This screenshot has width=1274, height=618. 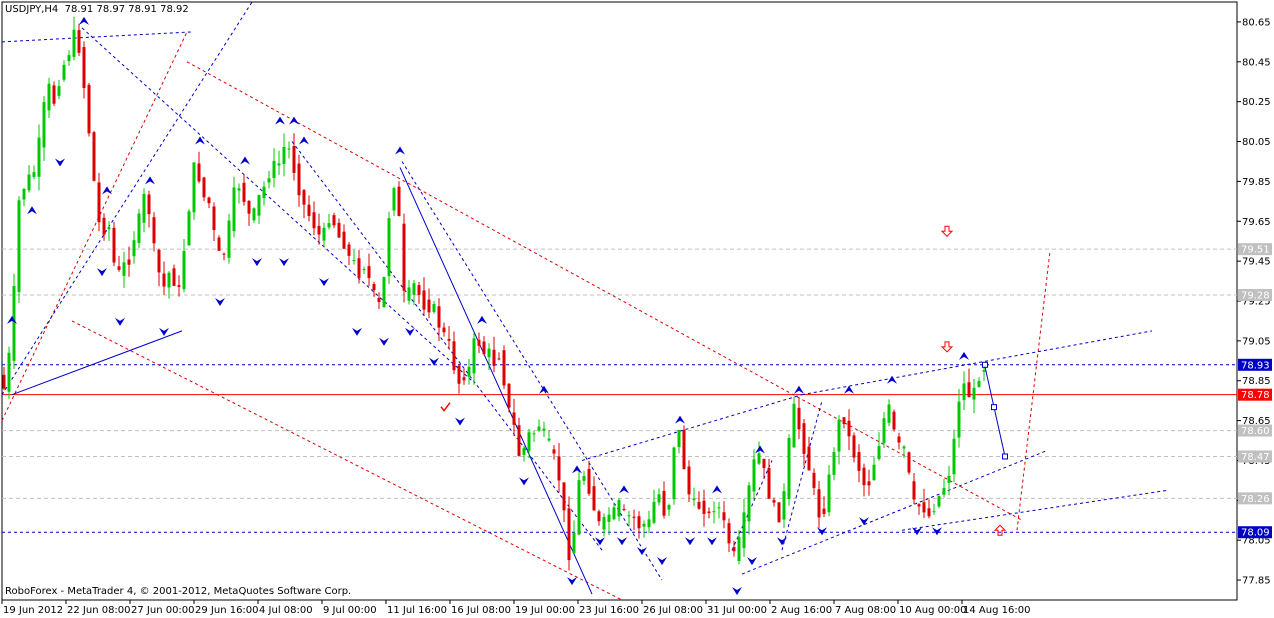 I want to click on price-tags: 79.51 79.28 78.93 78.78 78.60 78.47 78.26 78.09, so click(x=1255, y=391).